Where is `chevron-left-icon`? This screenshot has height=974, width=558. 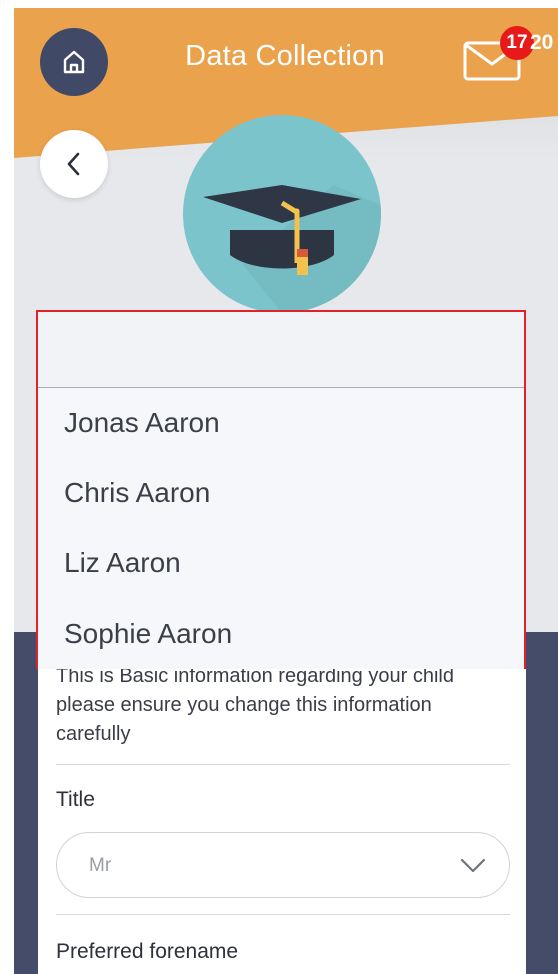 chevron-left-icon is located at coordinates (73, 164).